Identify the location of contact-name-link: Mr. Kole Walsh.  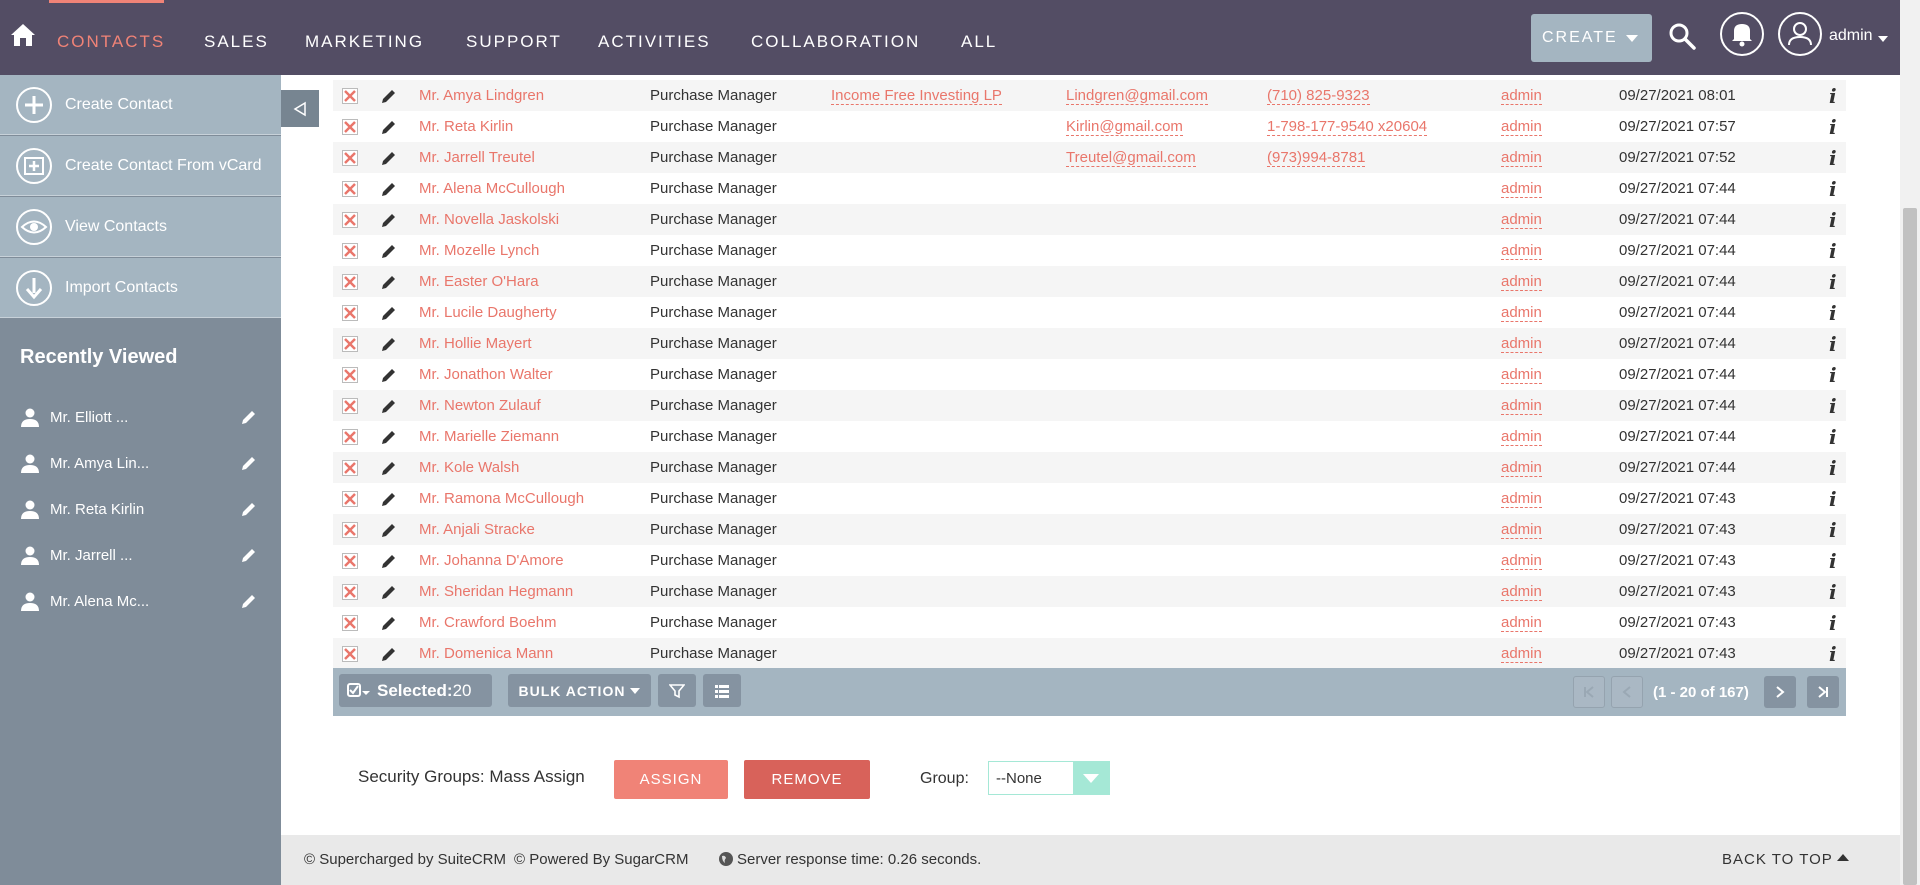
(469, 467).